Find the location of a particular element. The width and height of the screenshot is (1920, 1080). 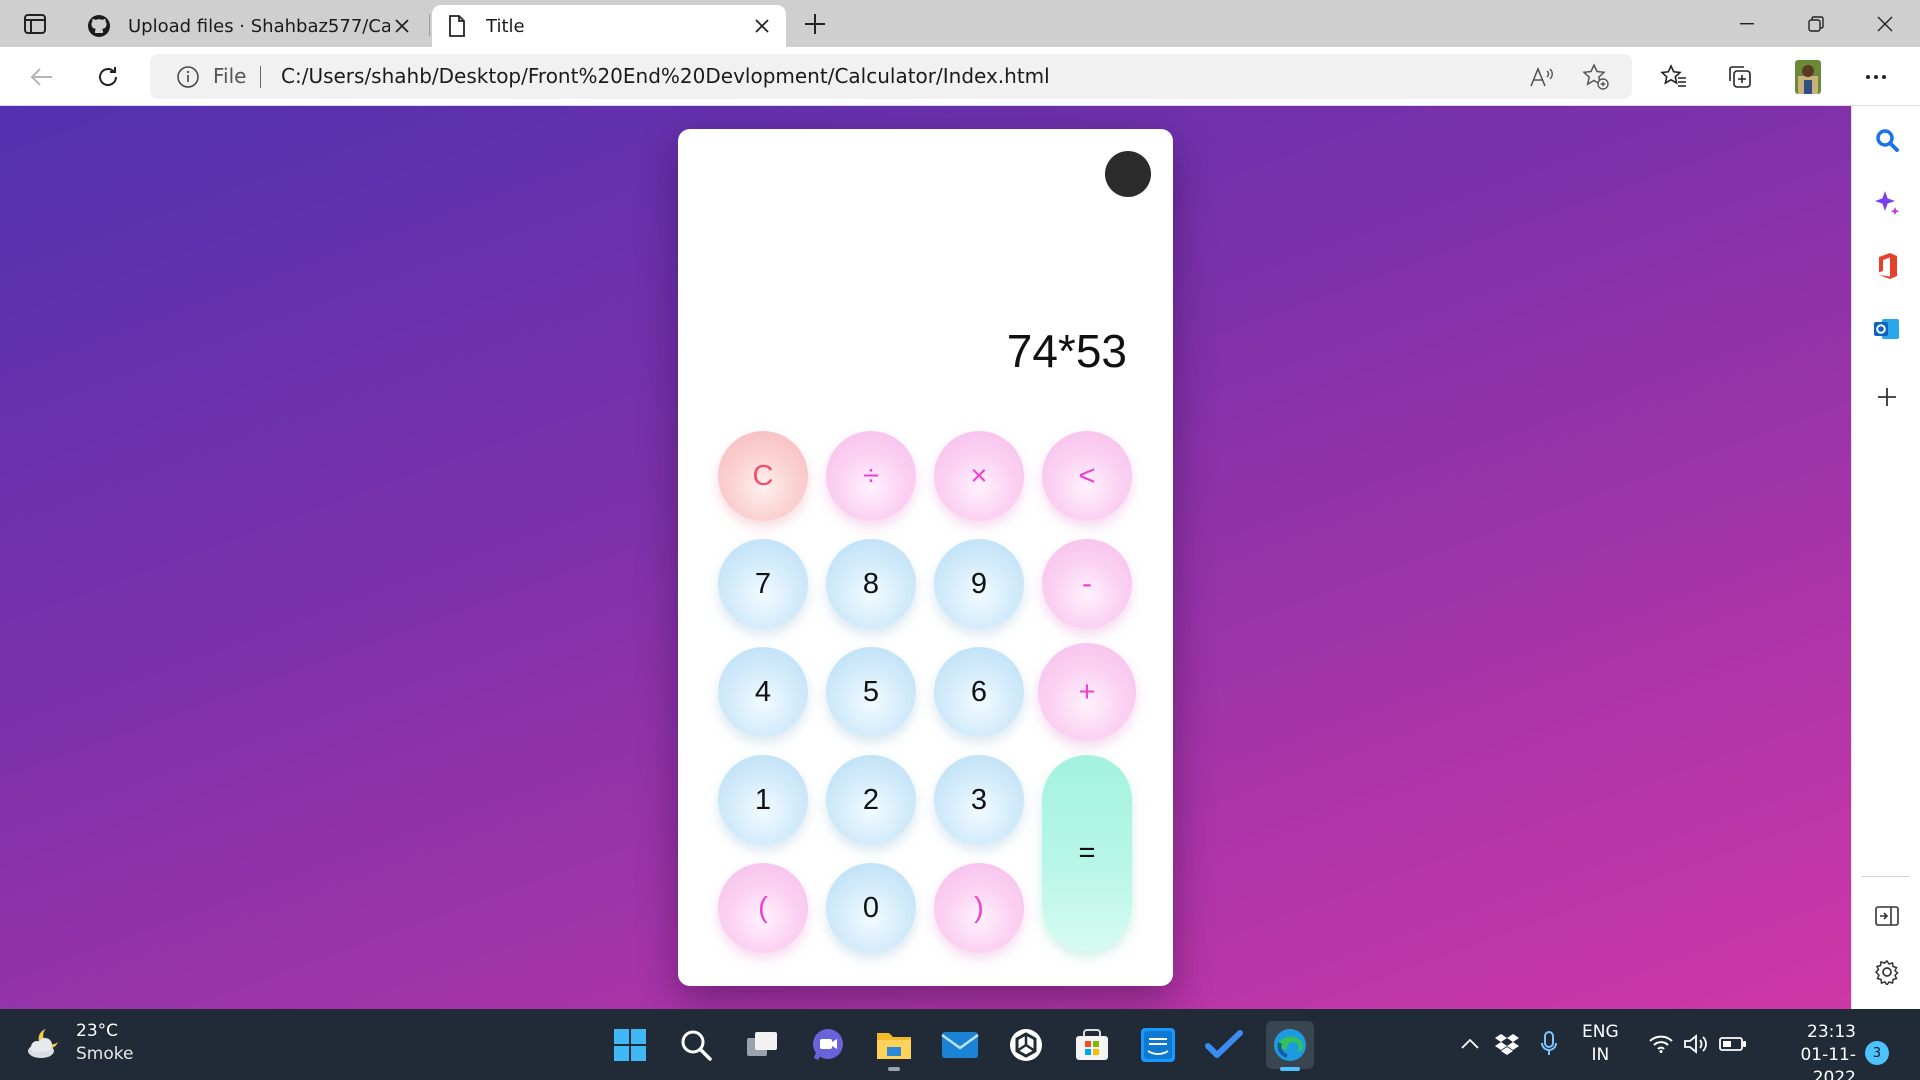

clock-date: 01-11-2022 is located at coordinates (1828, 1062).